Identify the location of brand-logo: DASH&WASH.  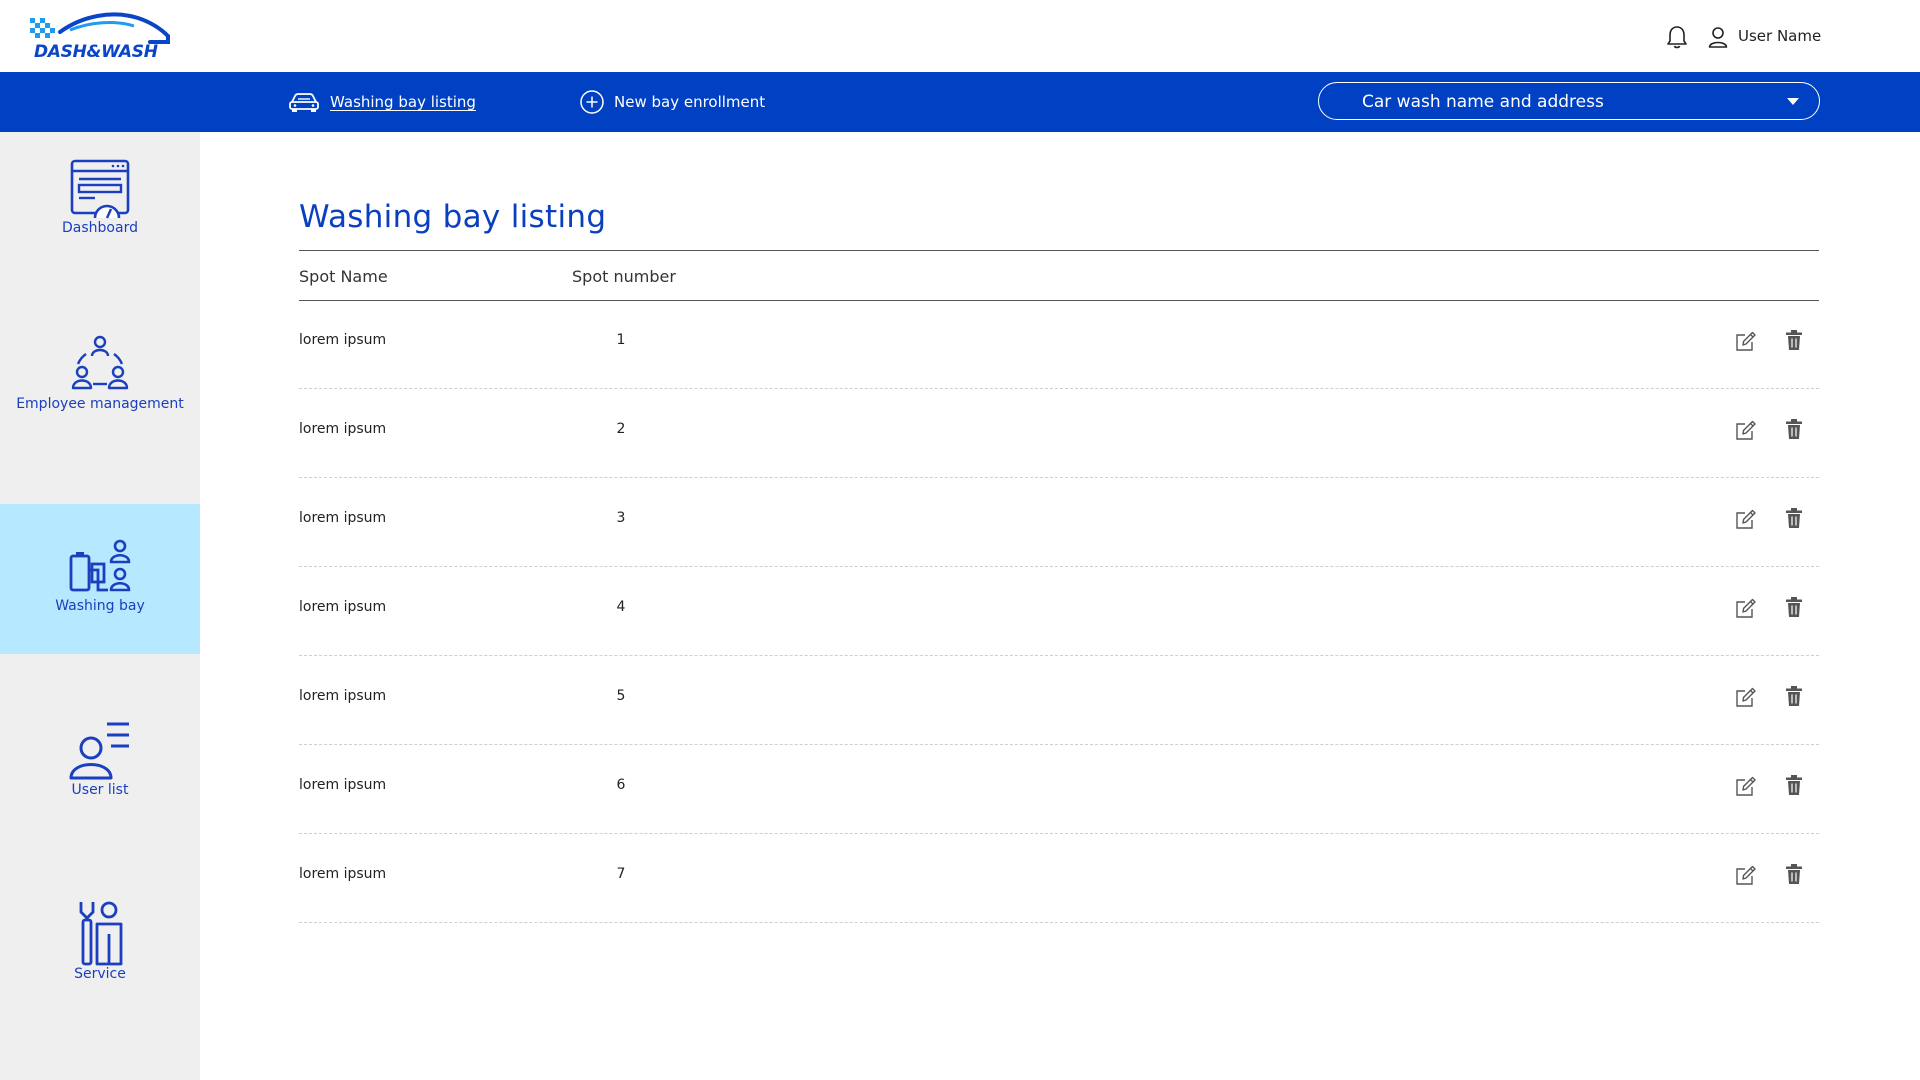
(101, 38).